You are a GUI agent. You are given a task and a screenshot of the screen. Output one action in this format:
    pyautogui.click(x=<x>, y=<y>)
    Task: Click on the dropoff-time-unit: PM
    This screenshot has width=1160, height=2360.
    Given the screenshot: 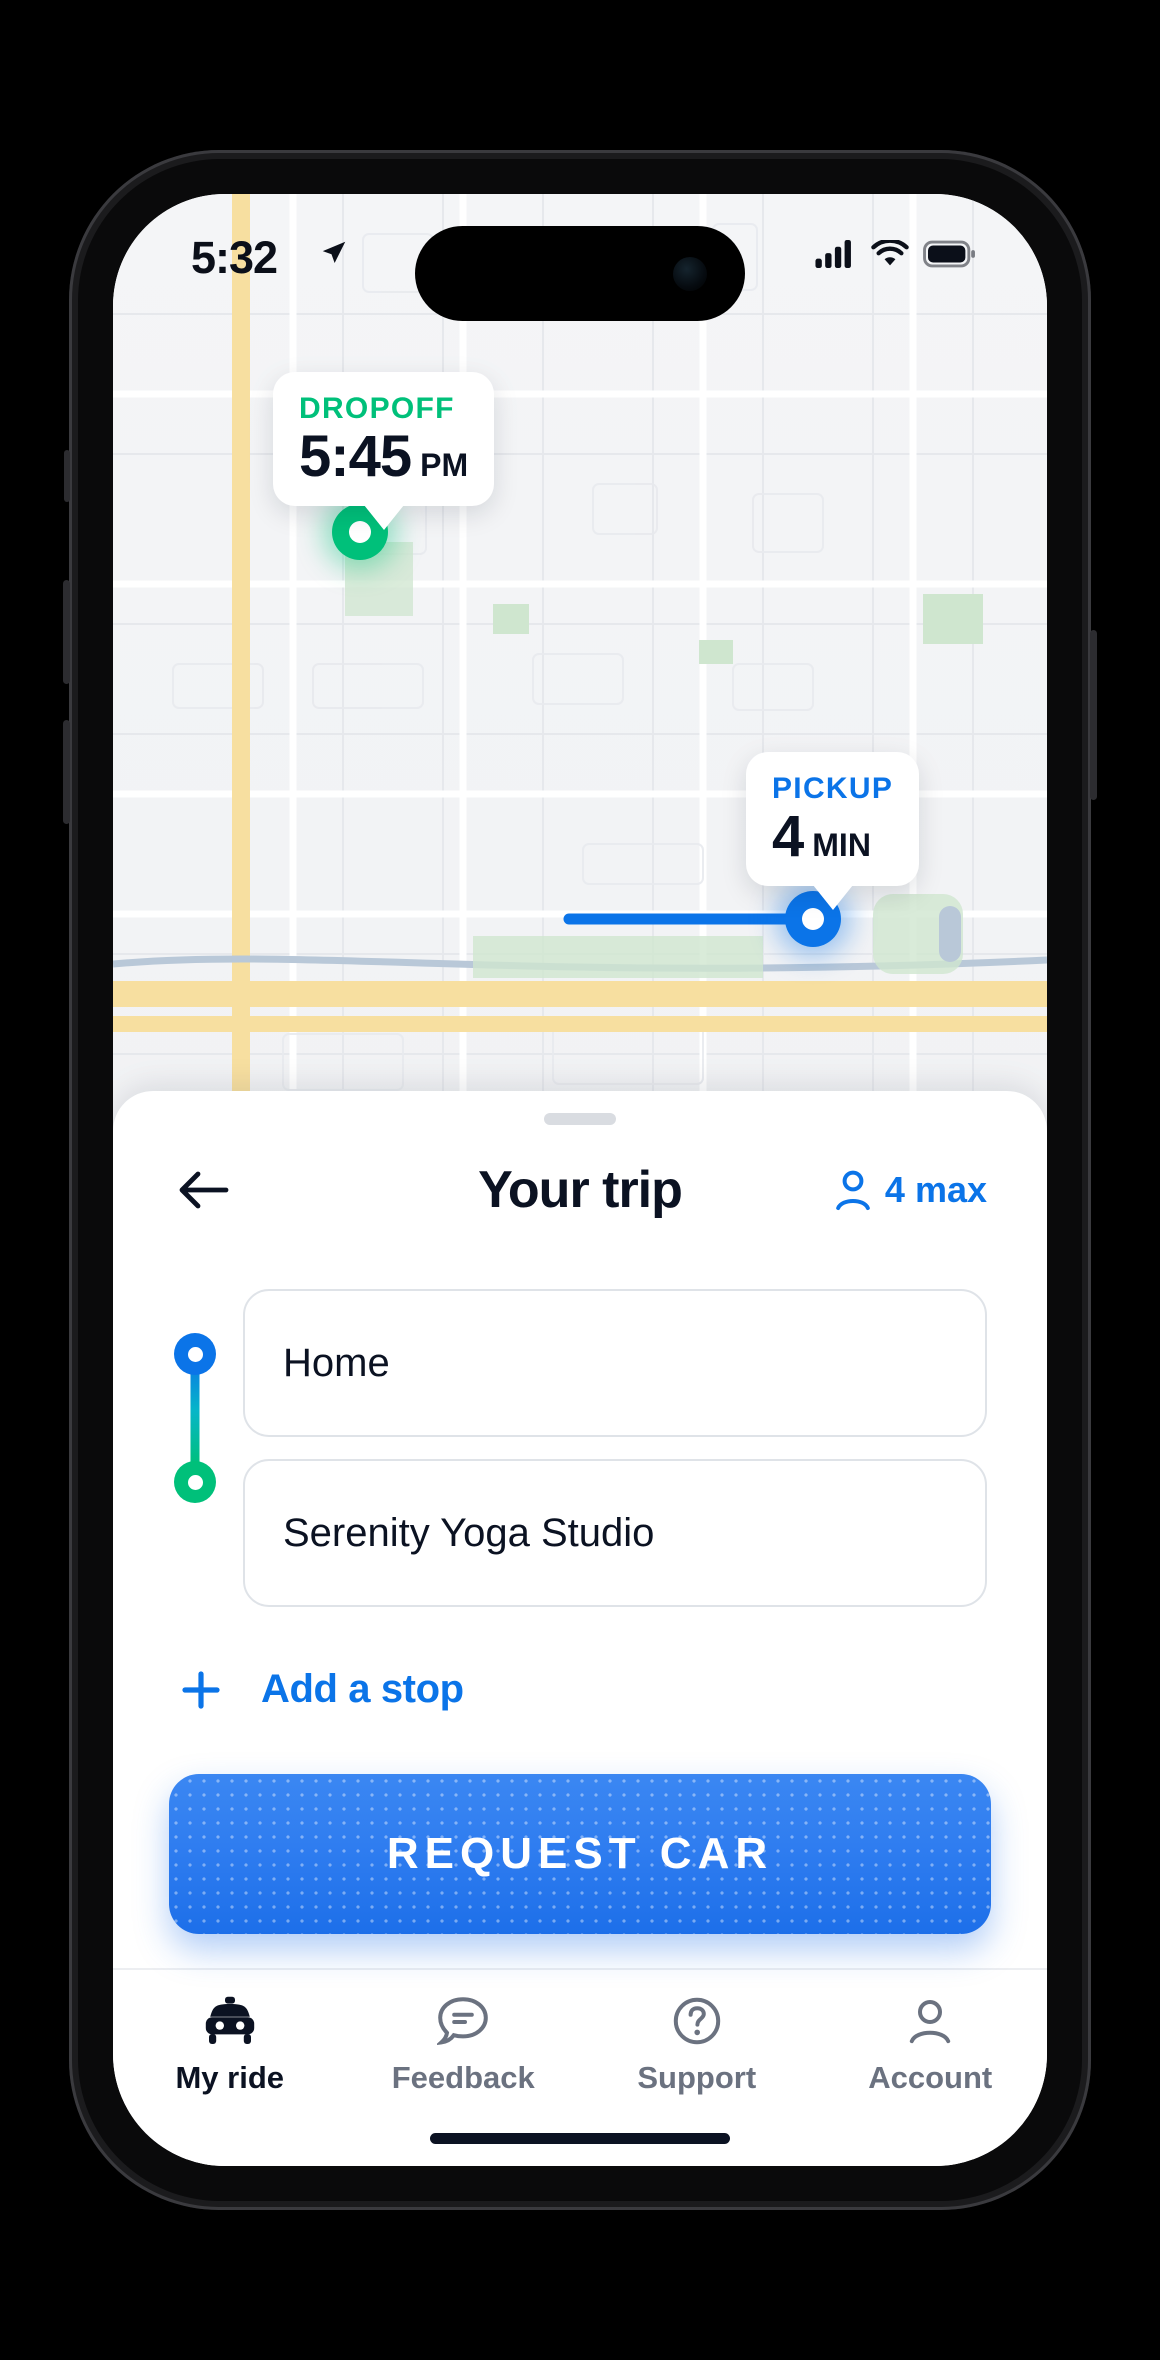 What is the action you would take?
    pyautogui.click(x=444, y=465)
    